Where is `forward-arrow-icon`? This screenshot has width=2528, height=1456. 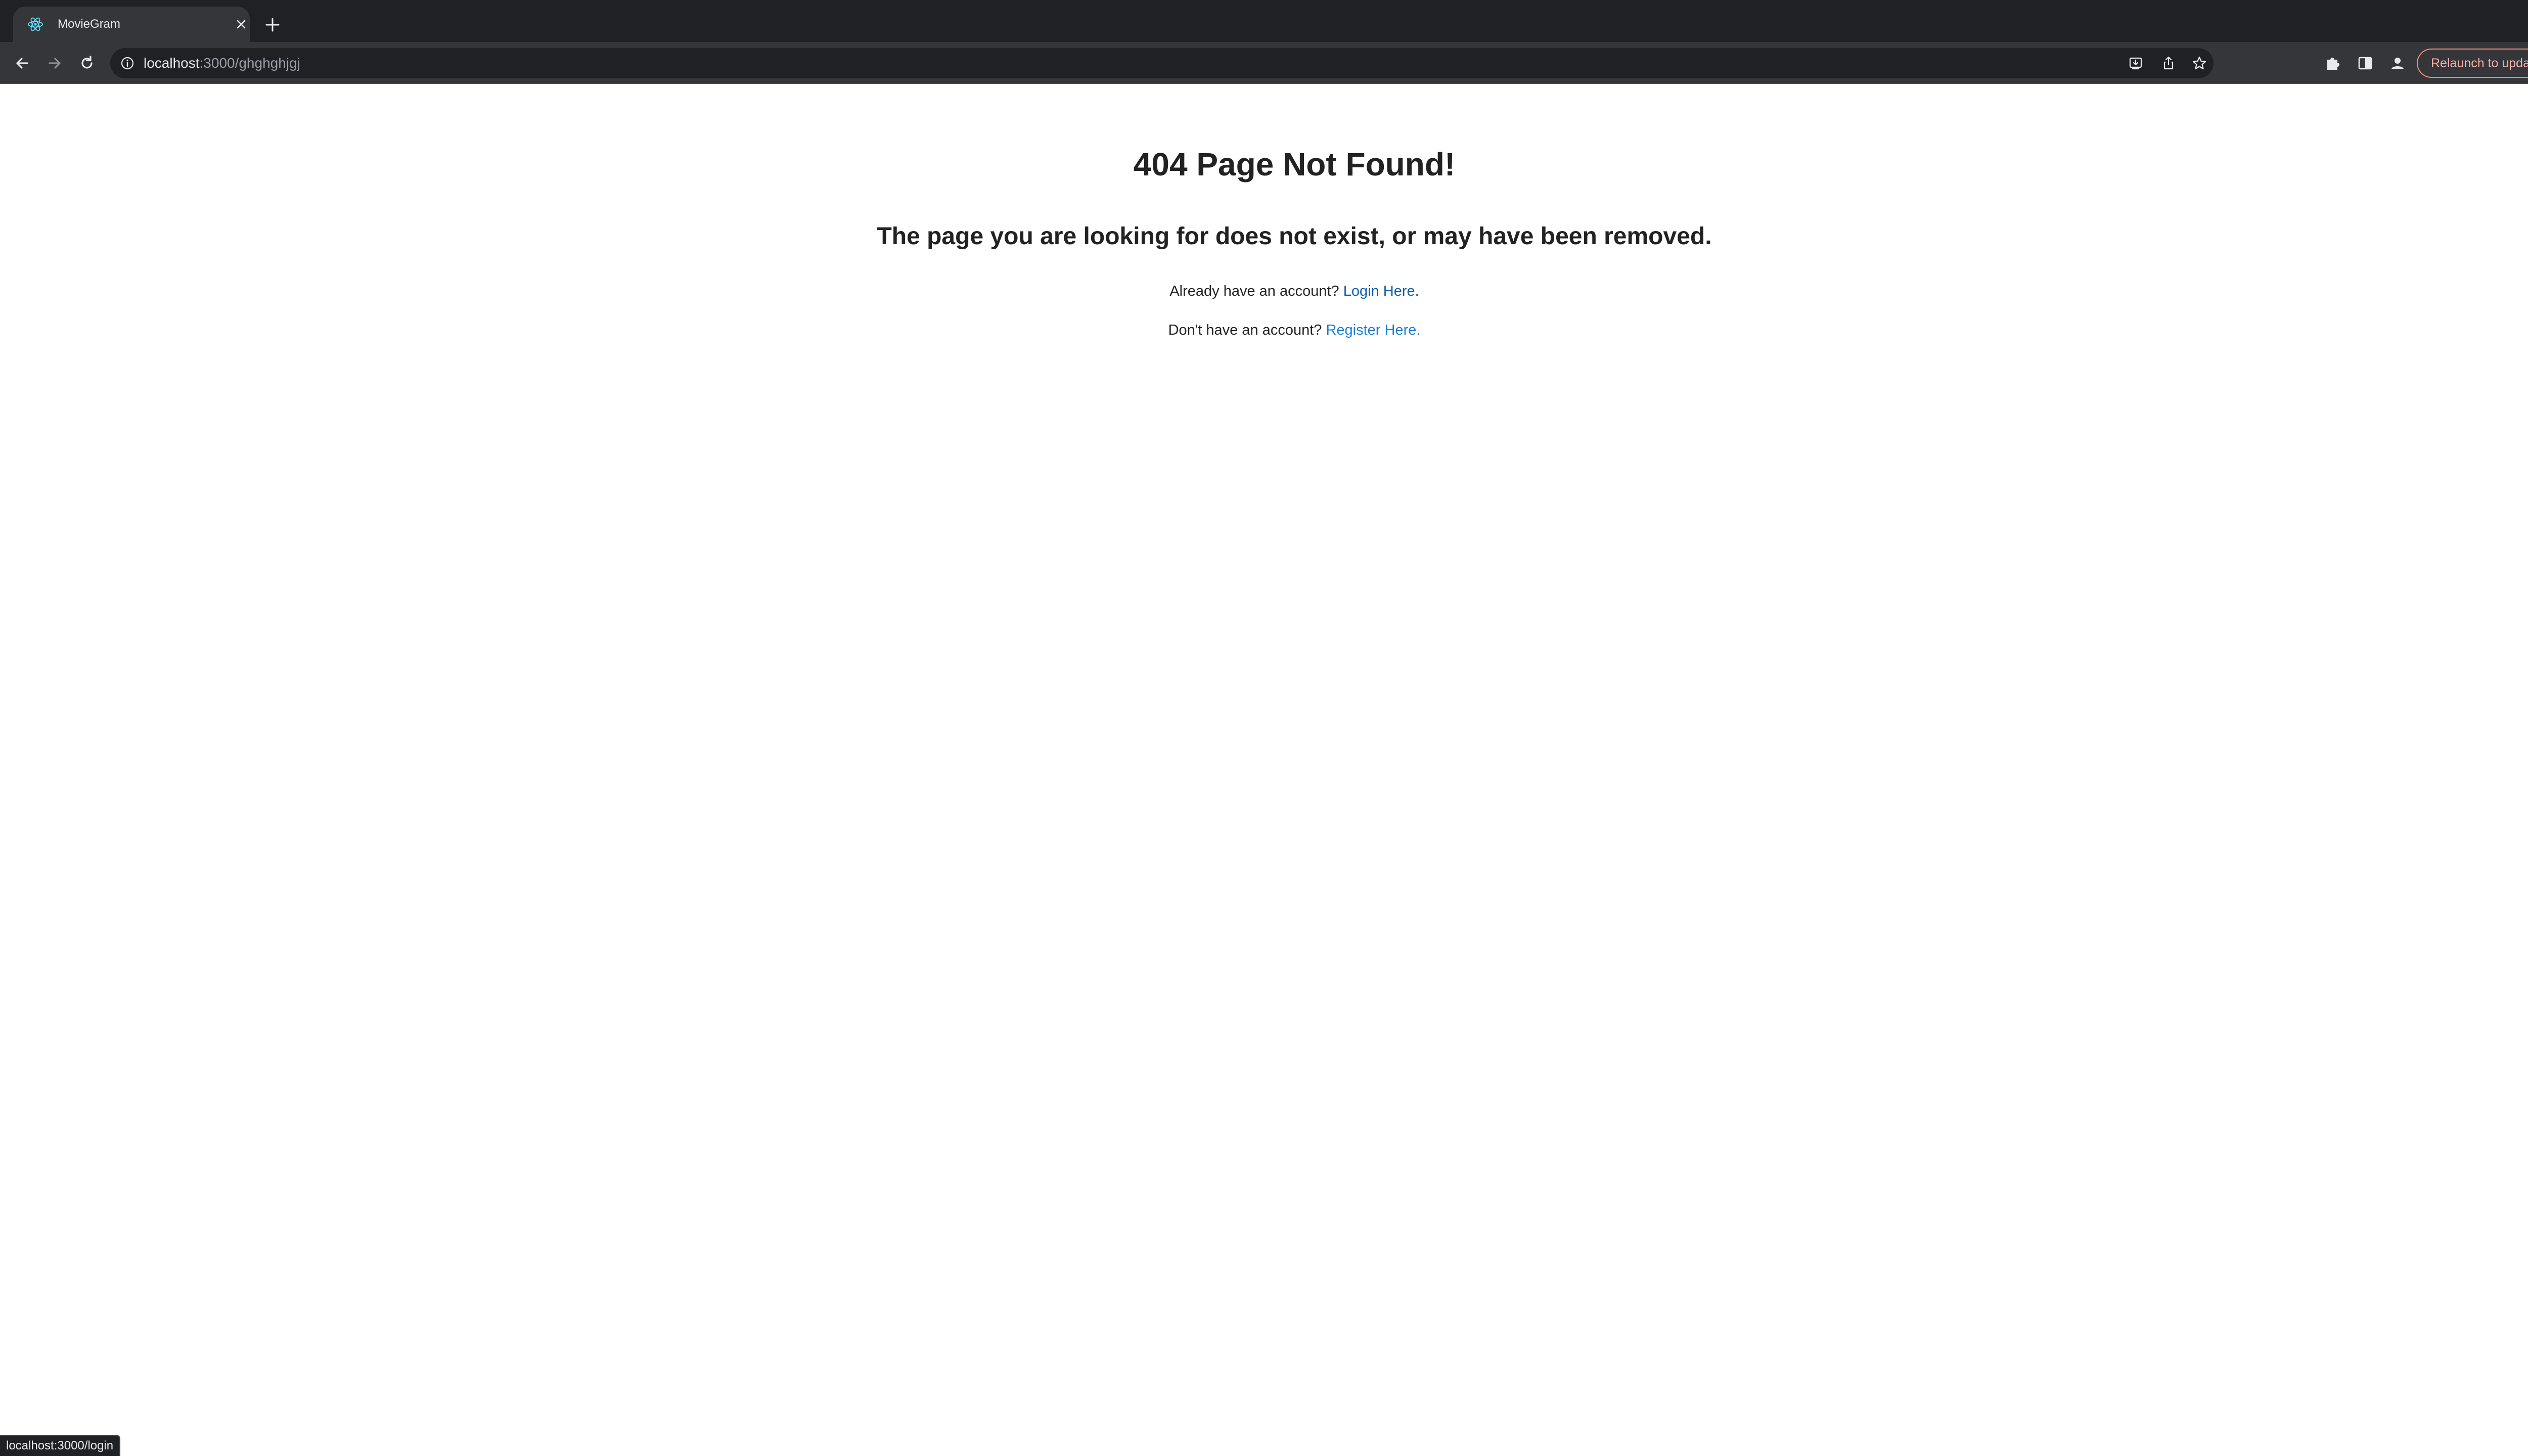
forward-arrow-icon is located at coordinates (55, 63).